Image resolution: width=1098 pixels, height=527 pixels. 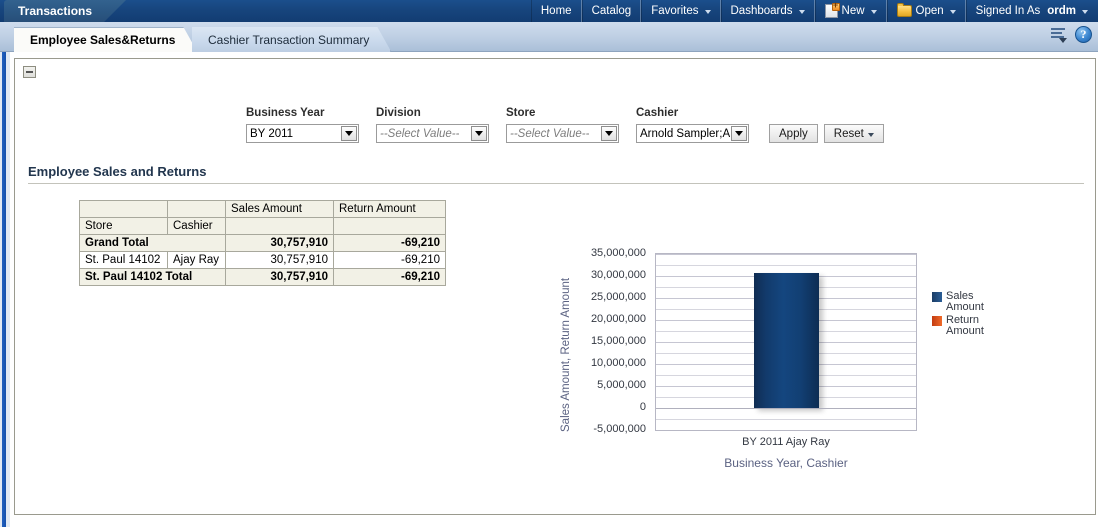 I want to click on tab-cashier-transaction-summary: Cashier Transaction Summary, so click(x=291, y=39).